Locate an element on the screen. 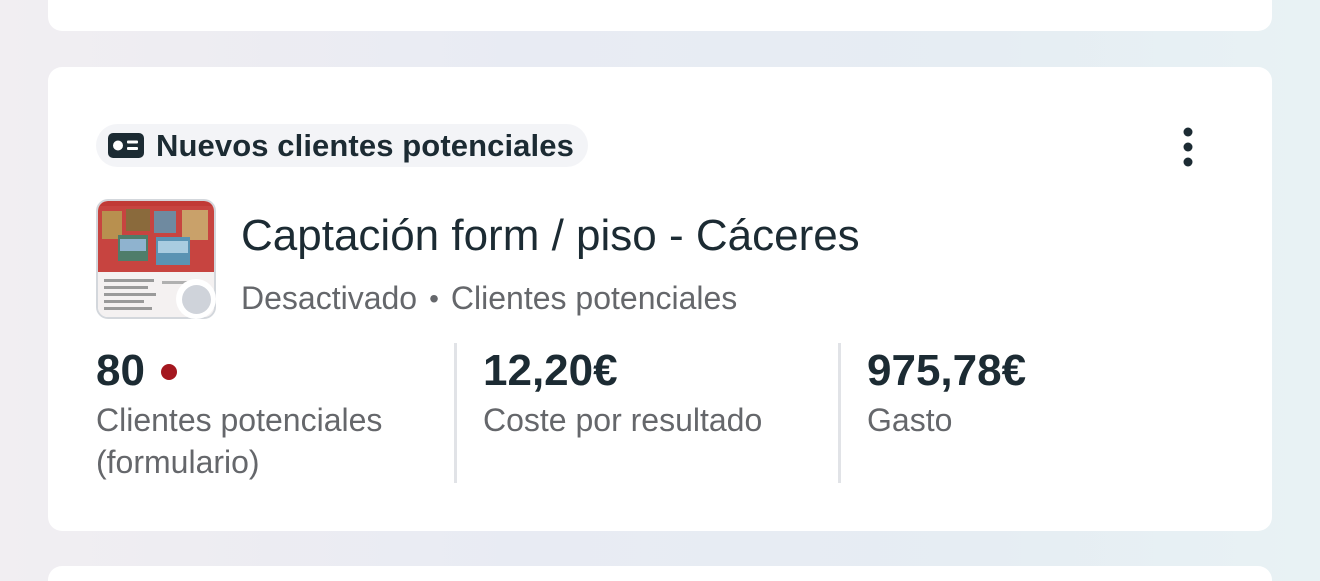 Image resolution: width=1320 pixels, height=581 pixels. metric-cost-per-result: 12,20€ Coste por resultado is located at coordinates (646, 413).